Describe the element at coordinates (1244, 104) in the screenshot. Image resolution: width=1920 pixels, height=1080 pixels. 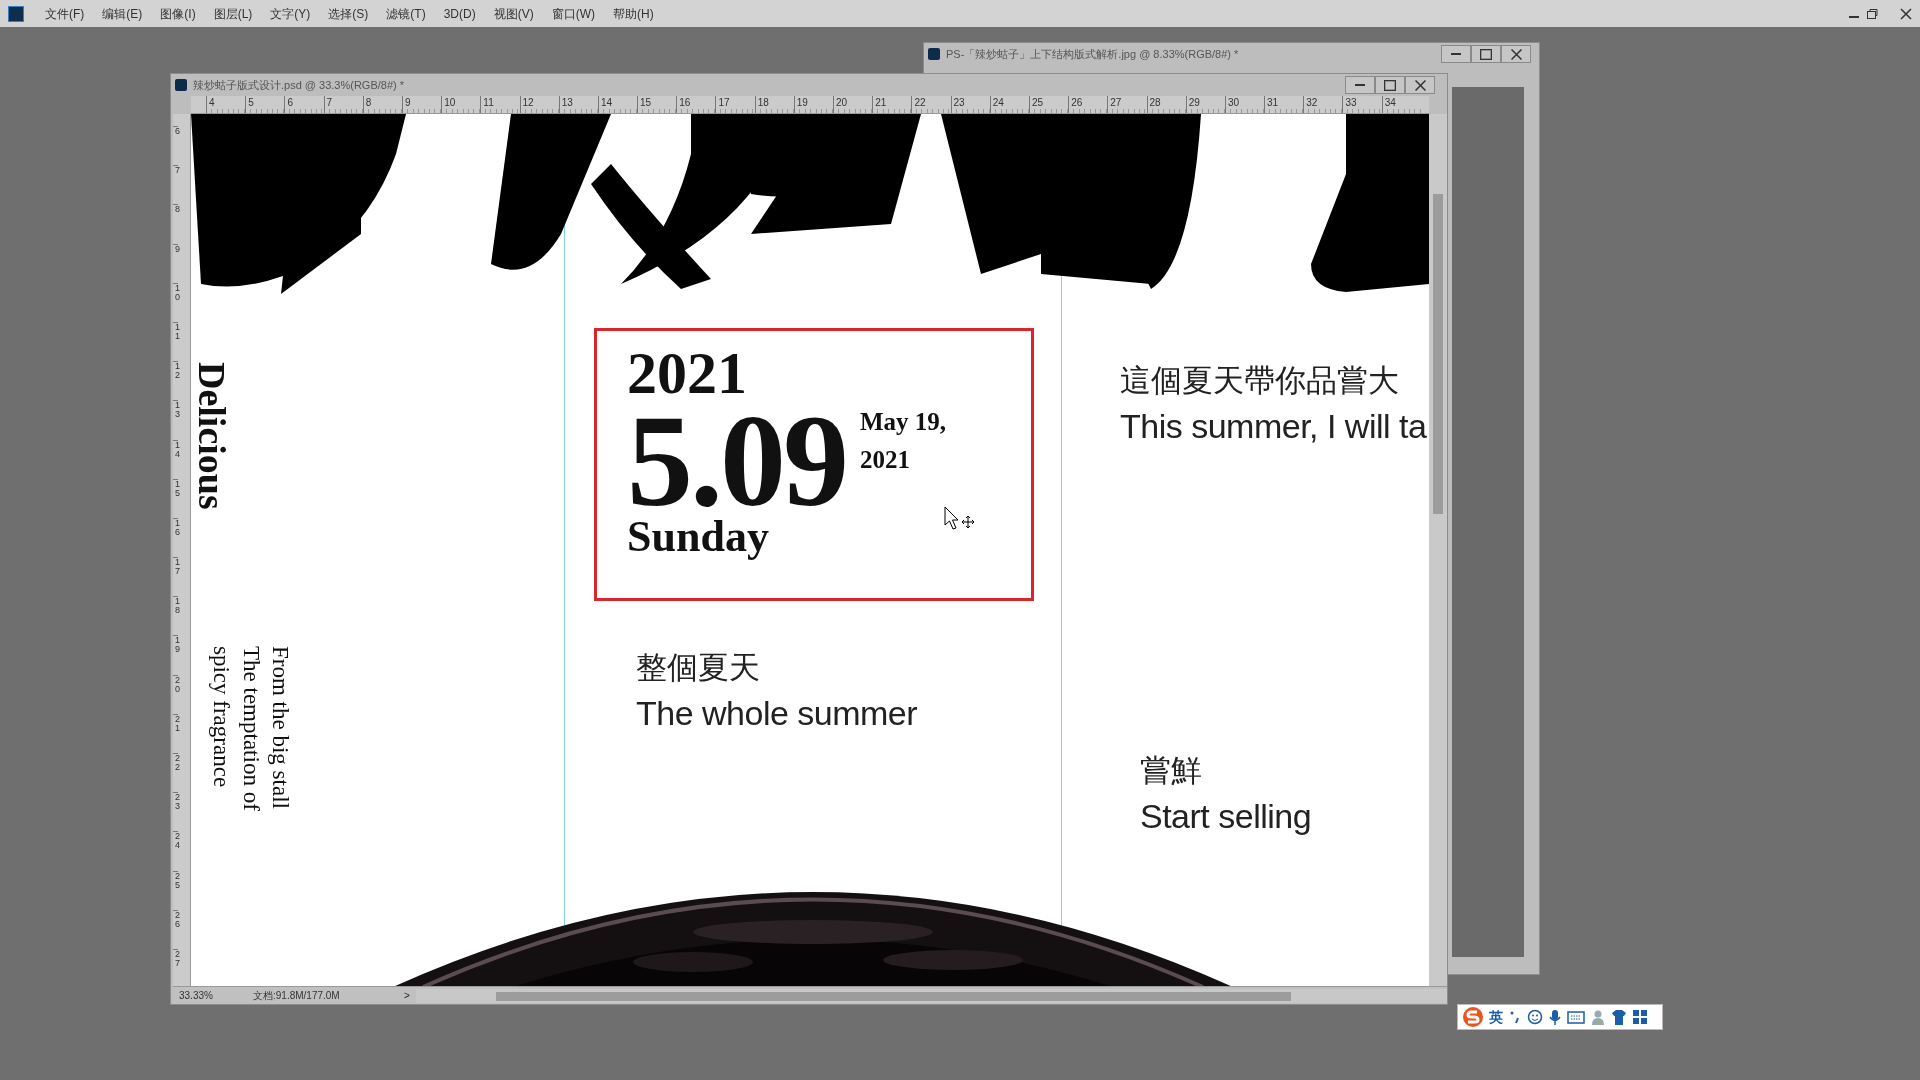
I see `ruler-number: 30` at that location.